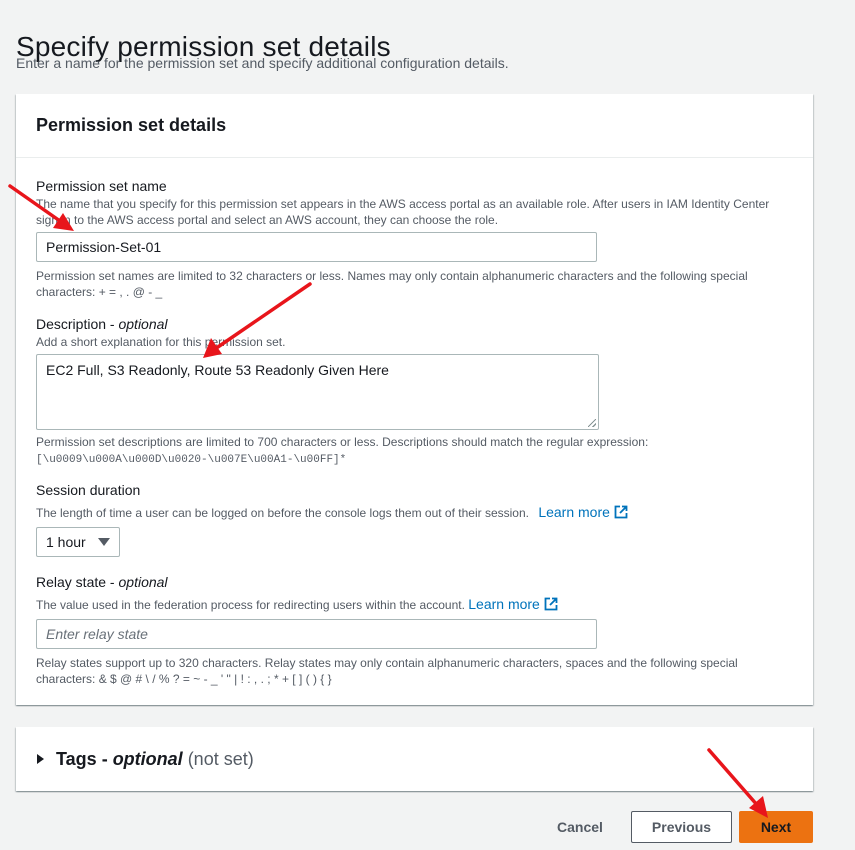 The image size is (855, 850). What do you see at coordinates (143, 324) in the screenshot?
I see `description-label-optional: optional` at bounding box center [143, 324].